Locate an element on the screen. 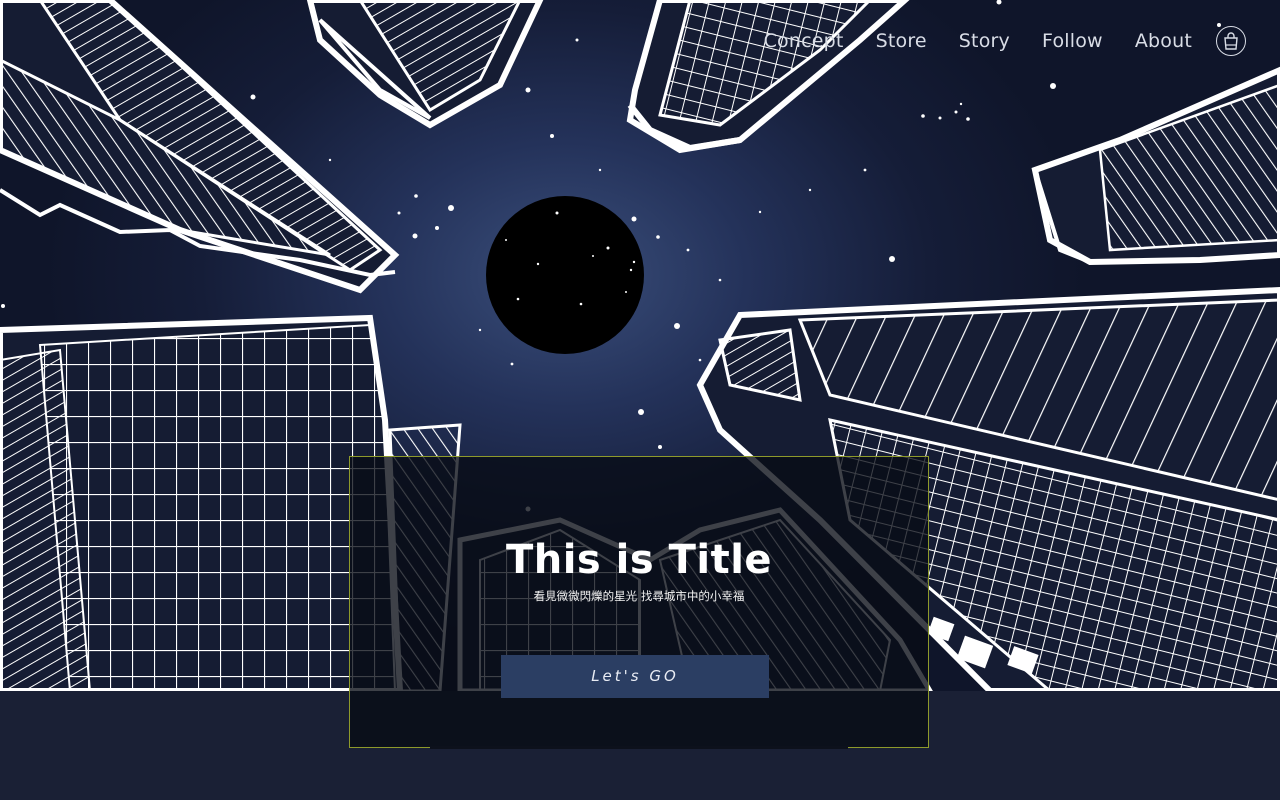  black-moon is located at coordinates (565, 275).